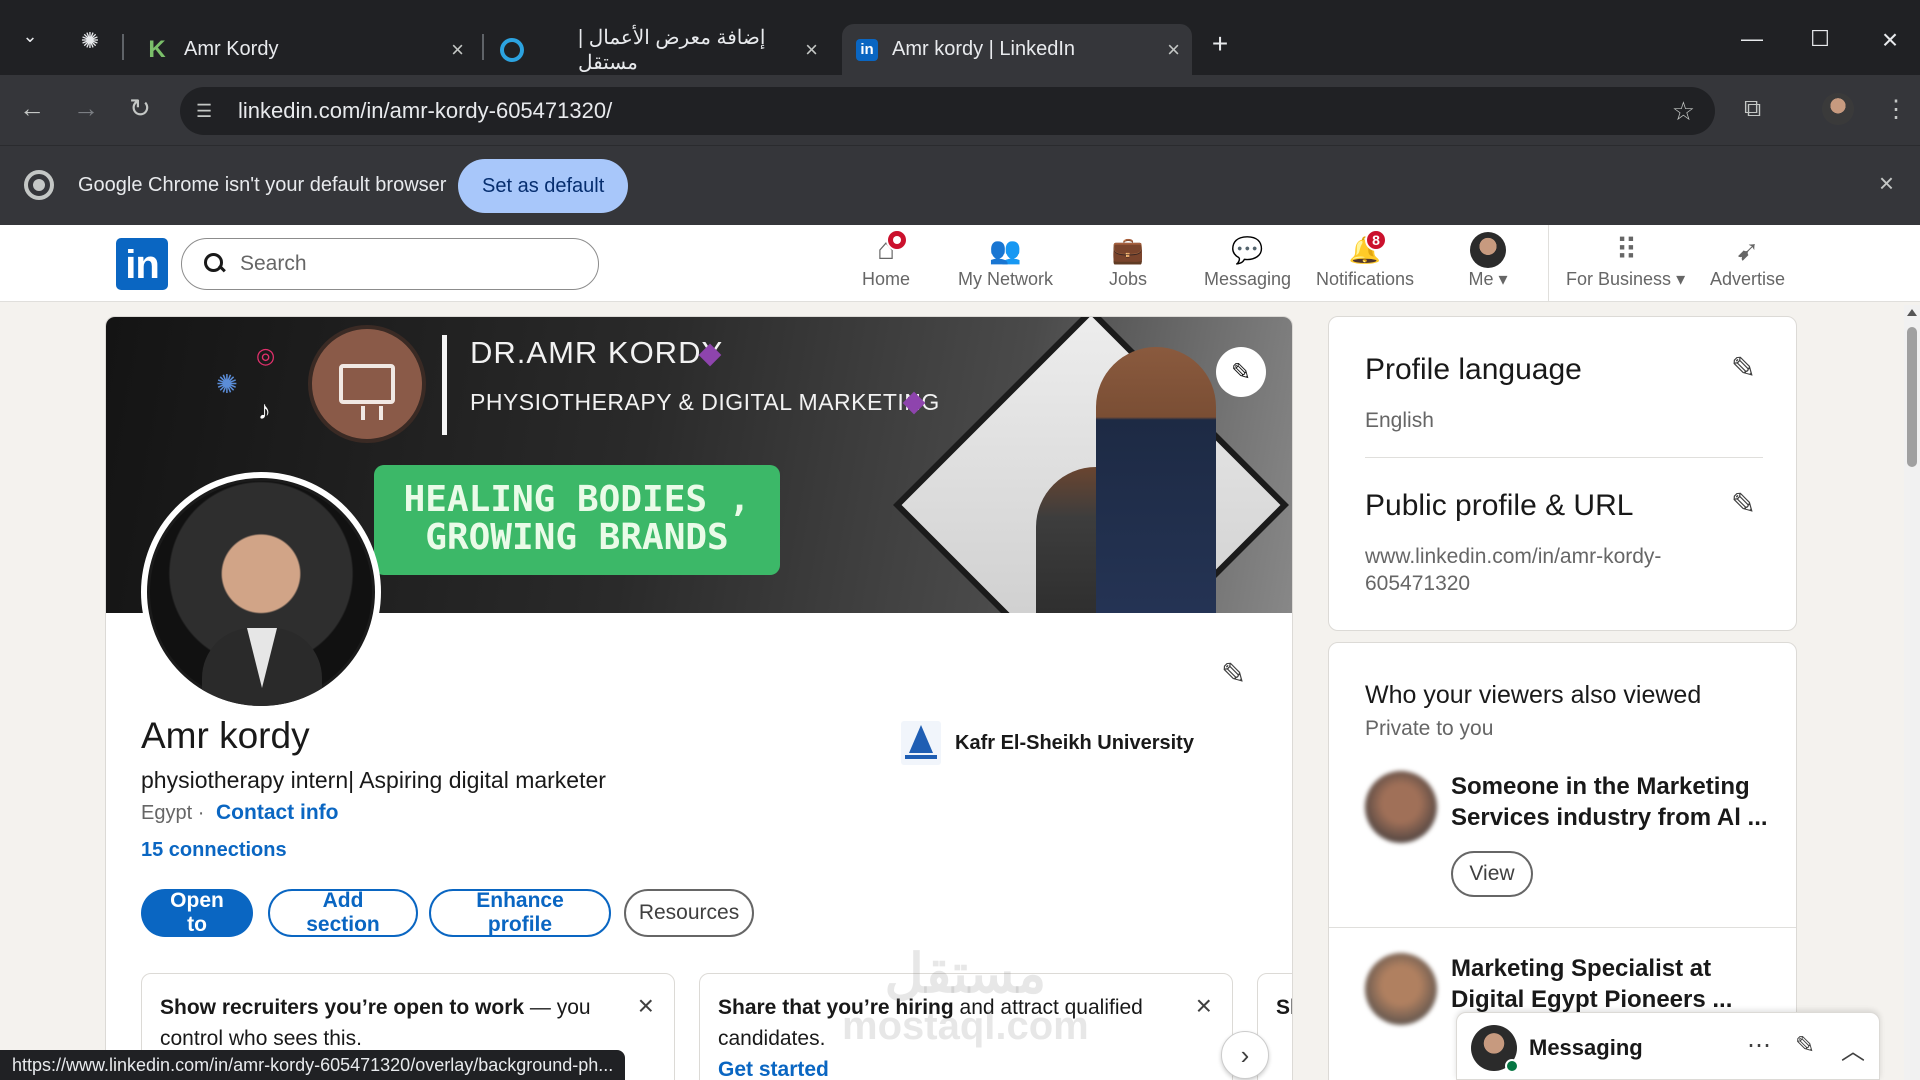  I want to click on chatgpt-pinned-tab-icon: ✺, so click(90, 41).